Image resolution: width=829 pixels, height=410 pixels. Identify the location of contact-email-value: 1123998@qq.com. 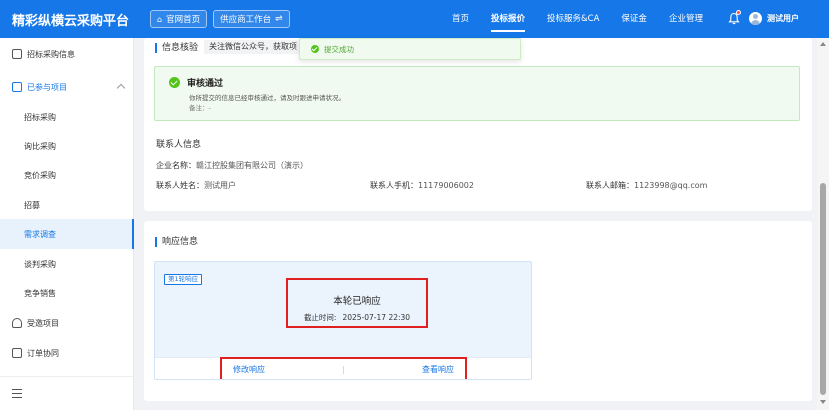
(671, 185).